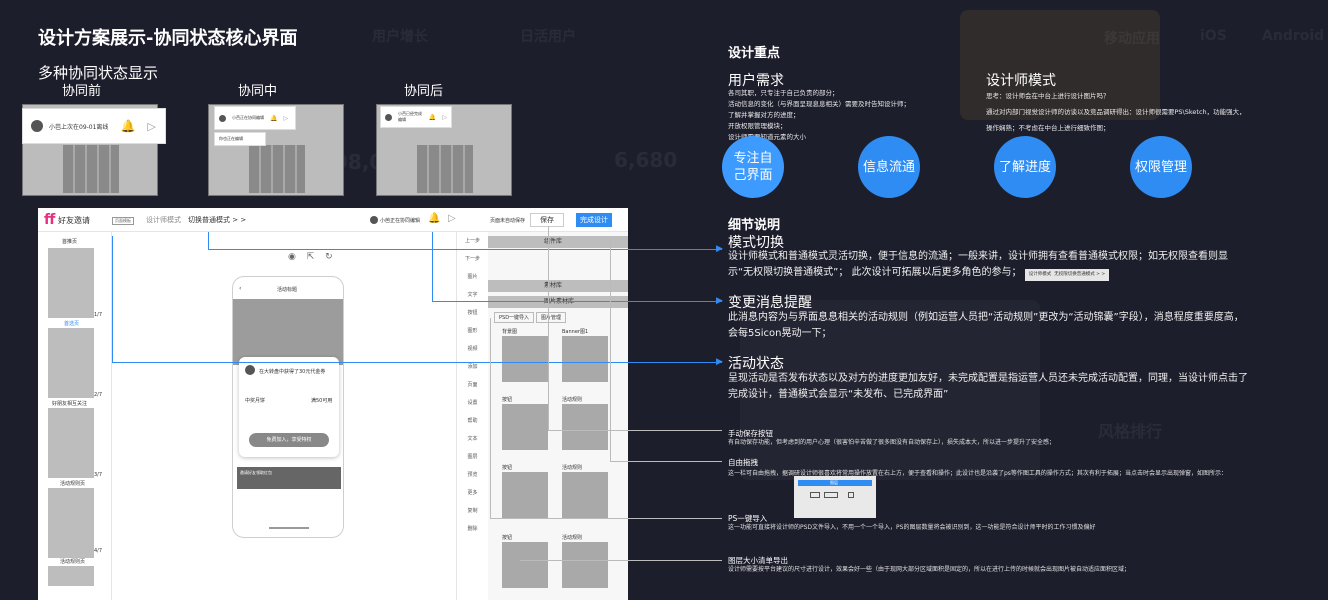 The width and height of the screenshot is (1328, 600). What do you see at coordinates (1132, 39) in the screenshot?
I see `background-word: 移动应用` at bounding box center [1132, 39].